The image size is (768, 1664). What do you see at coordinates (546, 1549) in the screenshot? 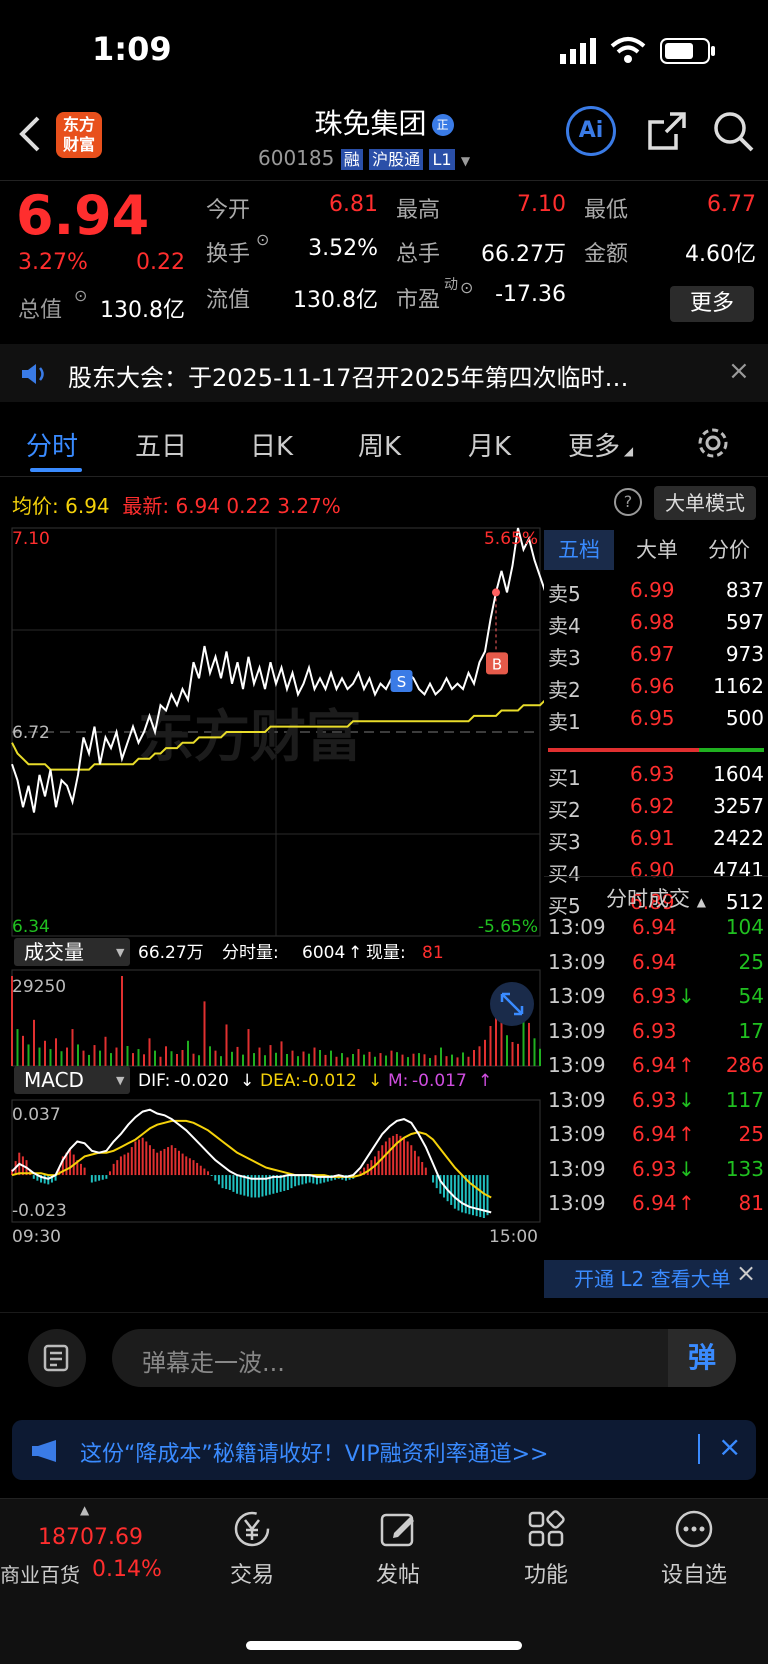
I see `nav-features: 功能` at bounding box center [546, 1549].